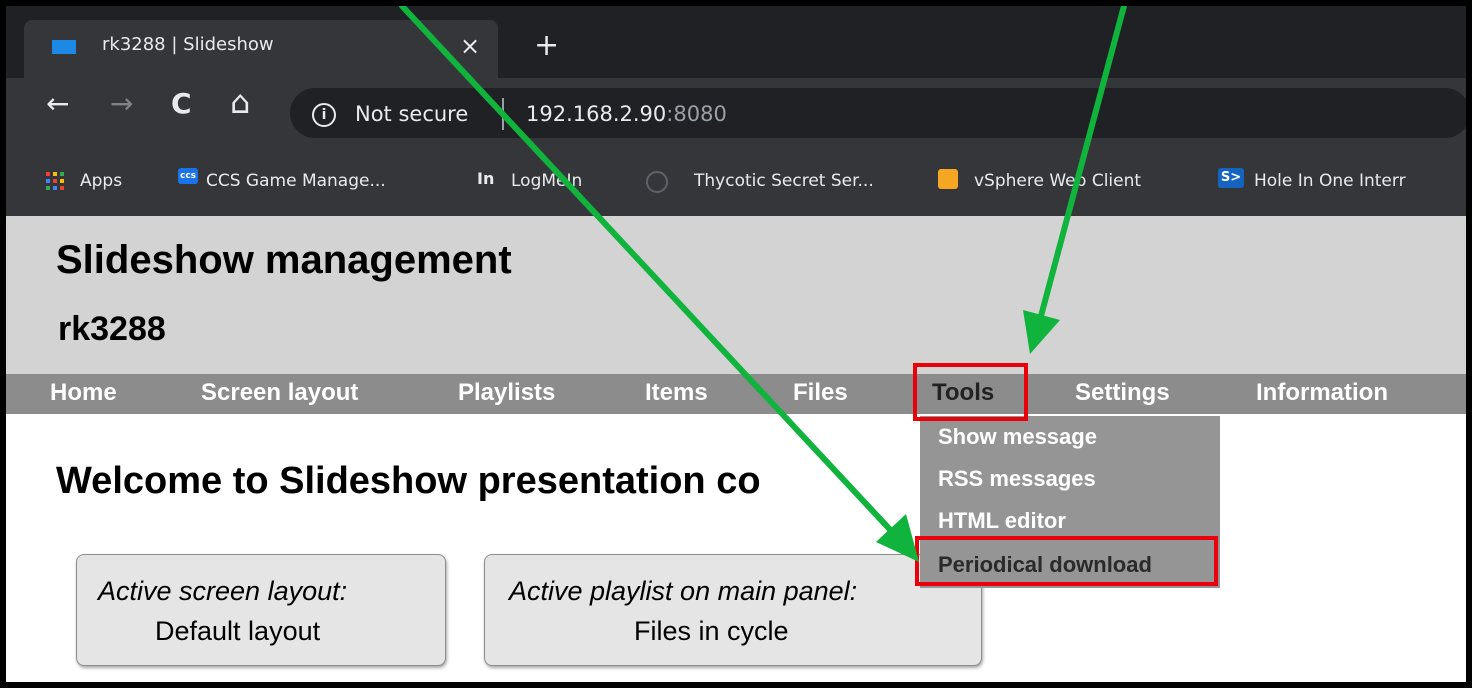 This screenshot has width=1472, height=688. Describe the element at coordinates (1082, 162) in the screenshot. I see `arrow-to-tools` at that location.